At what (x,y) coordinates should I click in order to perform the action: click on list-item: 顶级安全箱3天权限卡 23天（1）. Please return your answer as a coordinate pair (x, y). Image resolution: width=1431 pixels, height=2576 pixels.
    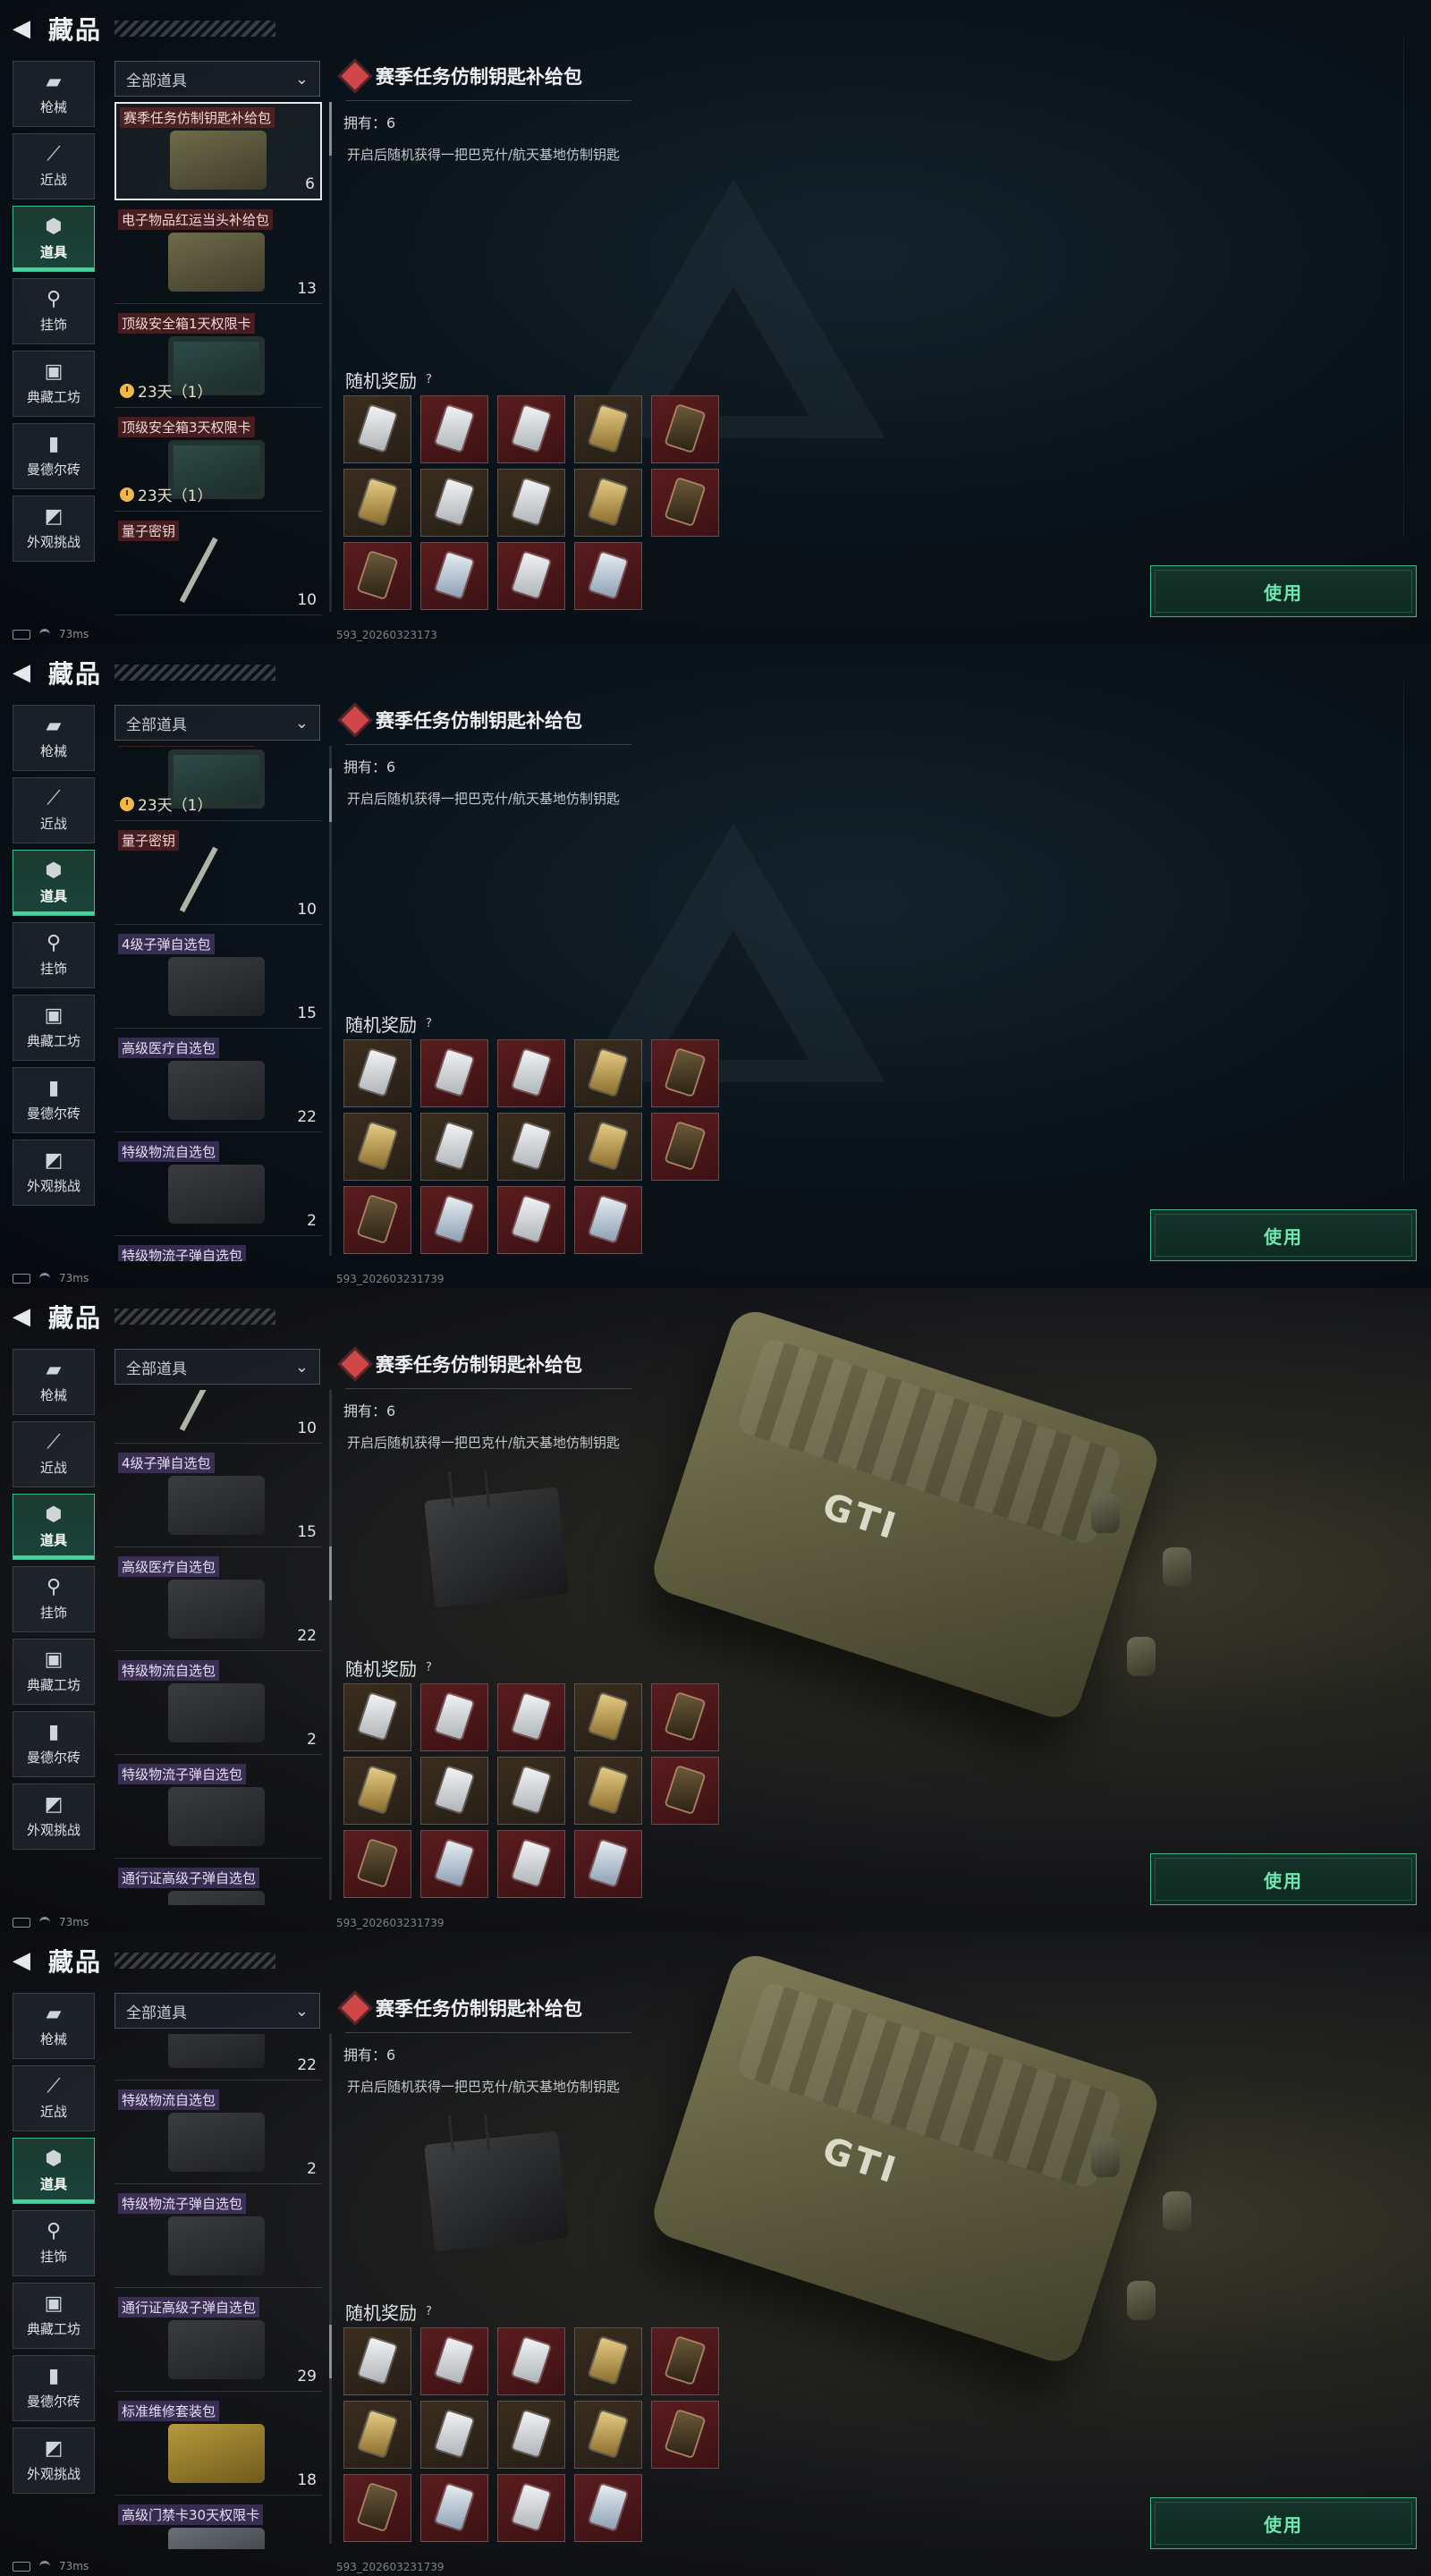
    Looking at the image, I should click on (218, 783).